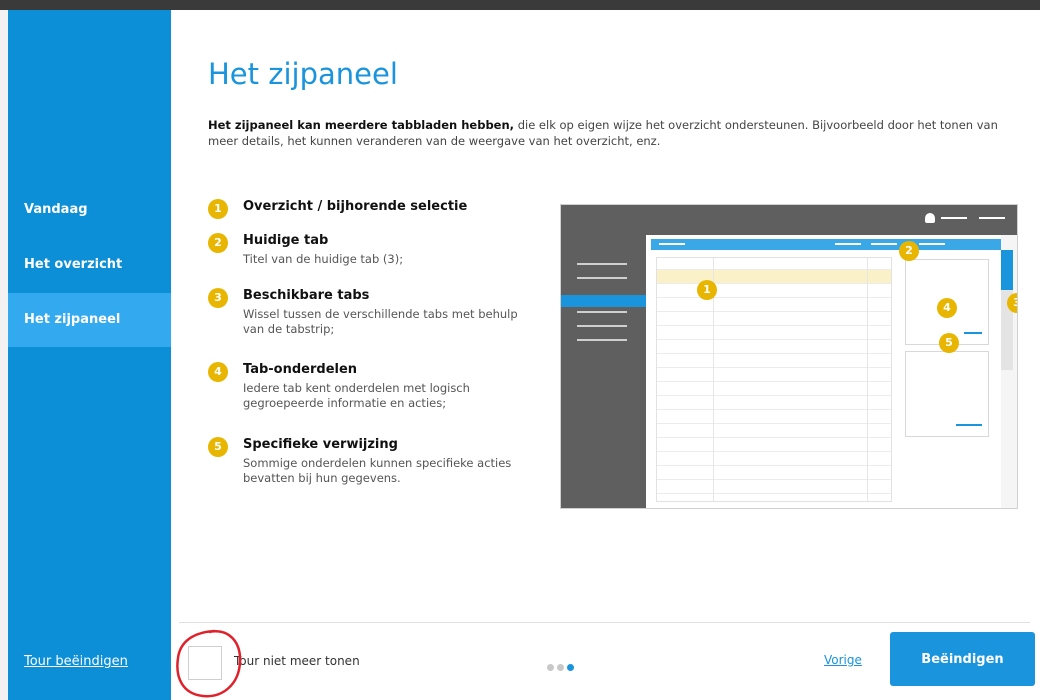 The height and width of the screenshot is (700, 1040). Describe the element at coordinates (218, 243) in the screenshot. I see `step-number-badge: 2` at that location.